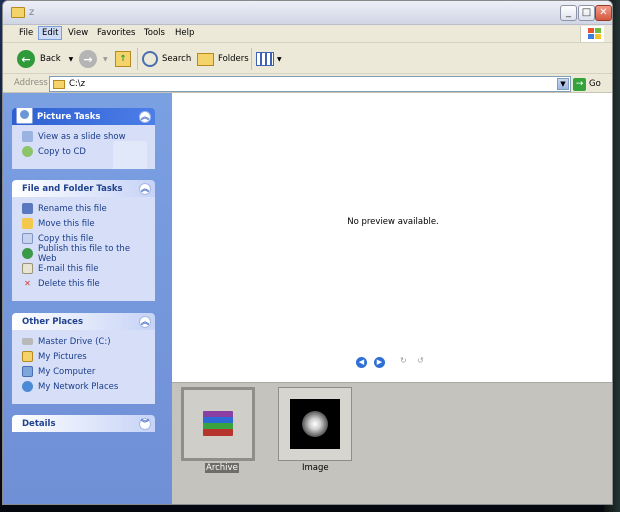 Image resolution: width=620 pixels, height=512 pixels. Describe the element at coordinates (315, 468) in the screenshot. I see `thumbnail-label-image: Image` at that location.